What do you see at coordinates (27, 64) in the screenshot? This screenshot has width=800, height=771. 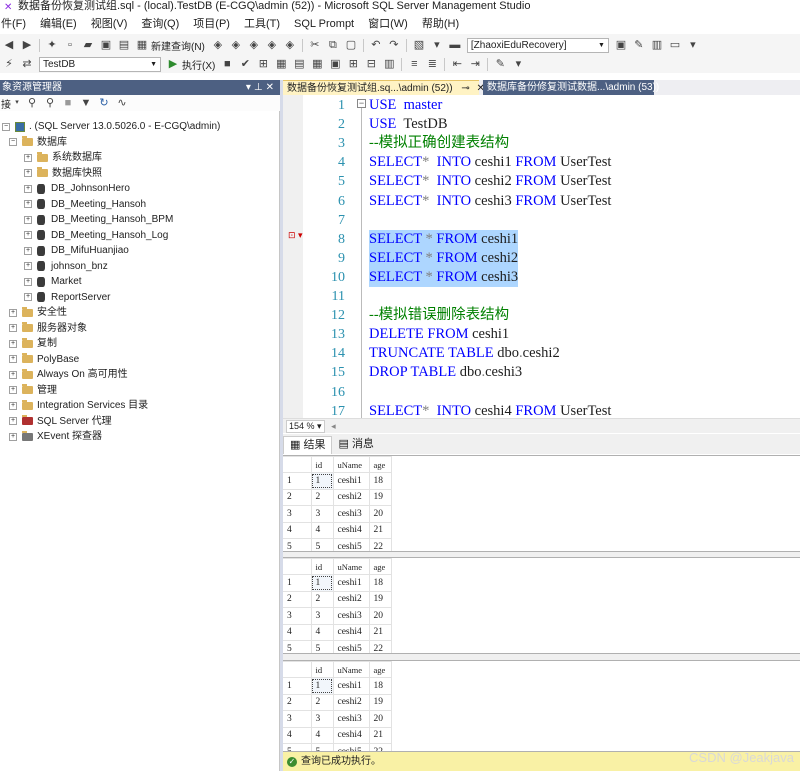 I see `change-connection-icon: ⇄` at bounding box center [27, 64].